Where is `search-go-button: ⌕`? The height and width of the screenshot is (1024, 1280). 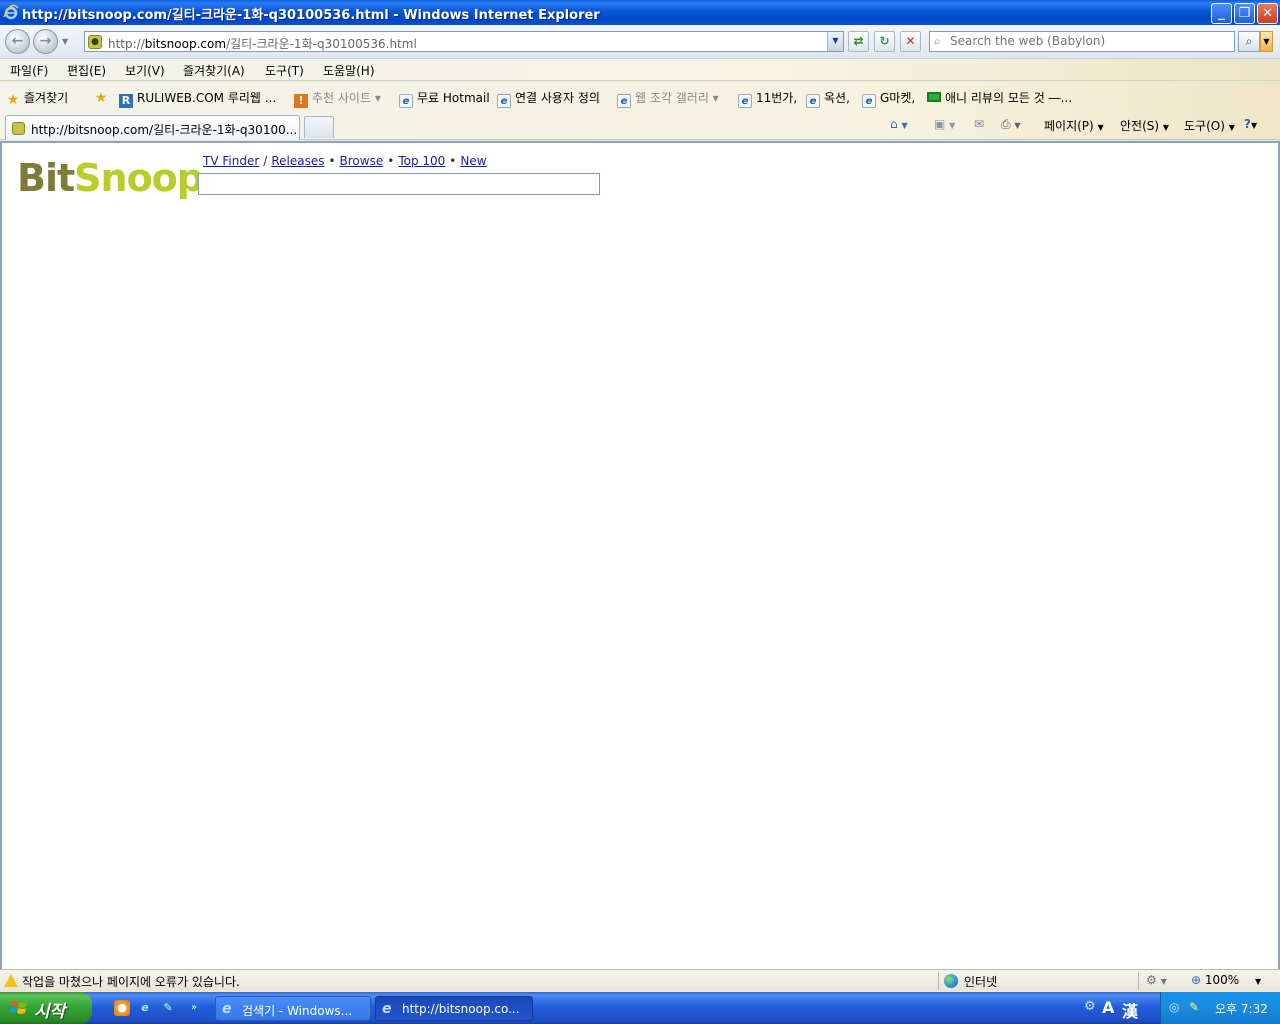 search-go-button: ⌕ is located at coordinates (1249, 41).